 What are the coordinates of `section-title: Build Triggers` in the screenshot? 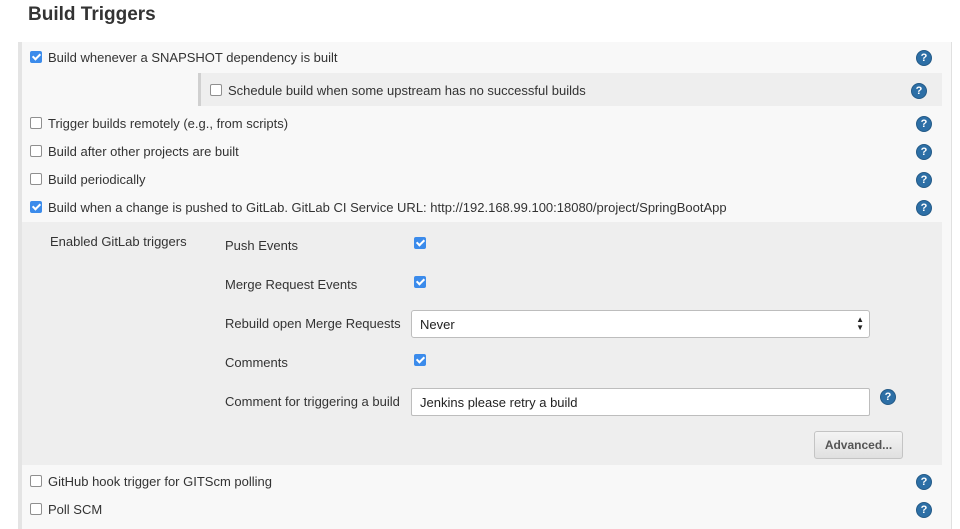 It's located at (92, 14).